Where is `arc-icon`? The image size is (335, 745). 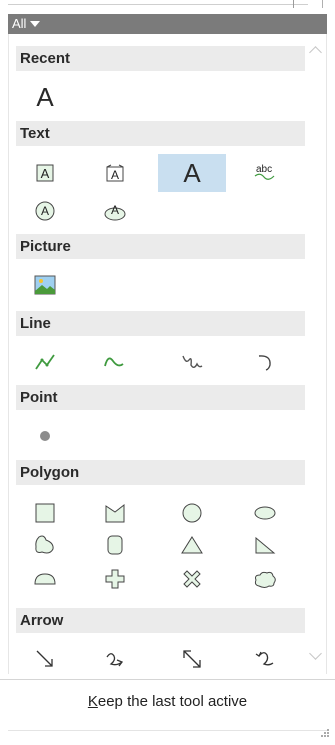
arc-icon is located at coordinates (265, 362).